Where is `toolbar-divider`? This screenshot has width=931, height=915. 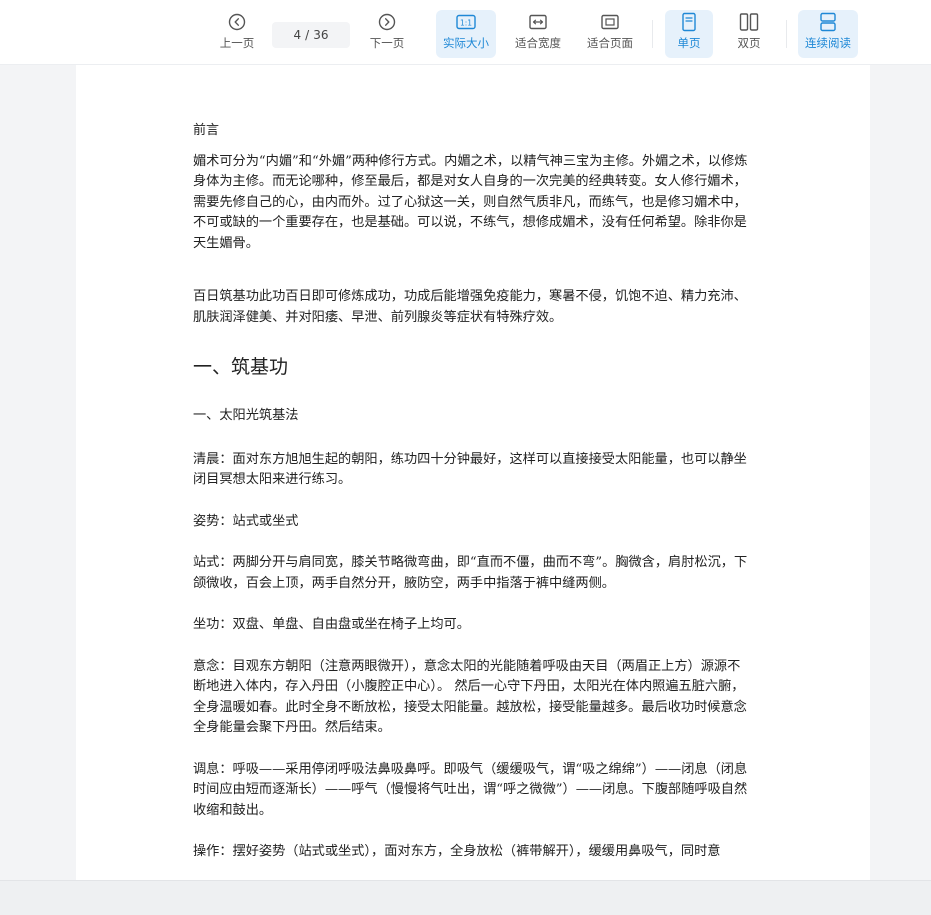 toolbar-divider is located at coordinates (652, 34).